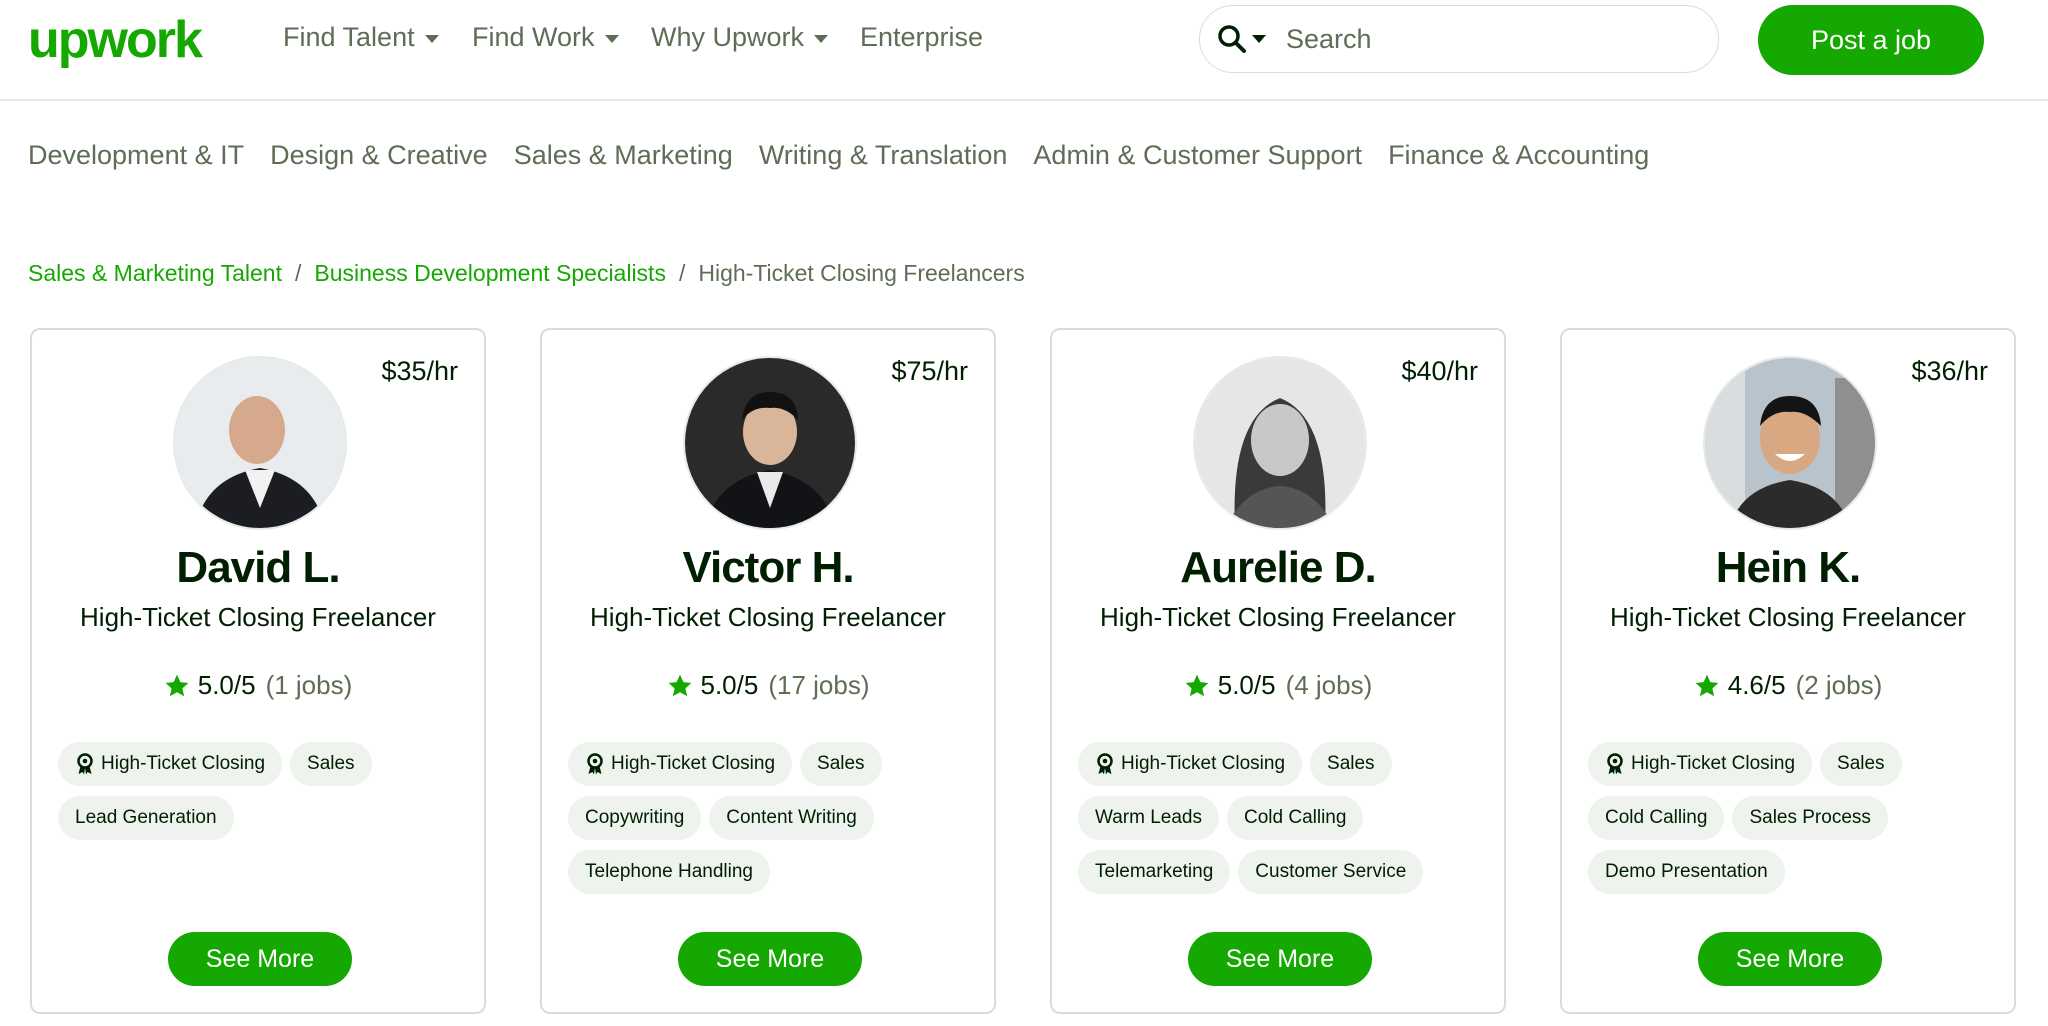  I want to click on nav-find-talent-label: Find Talent, so click(349, 37).